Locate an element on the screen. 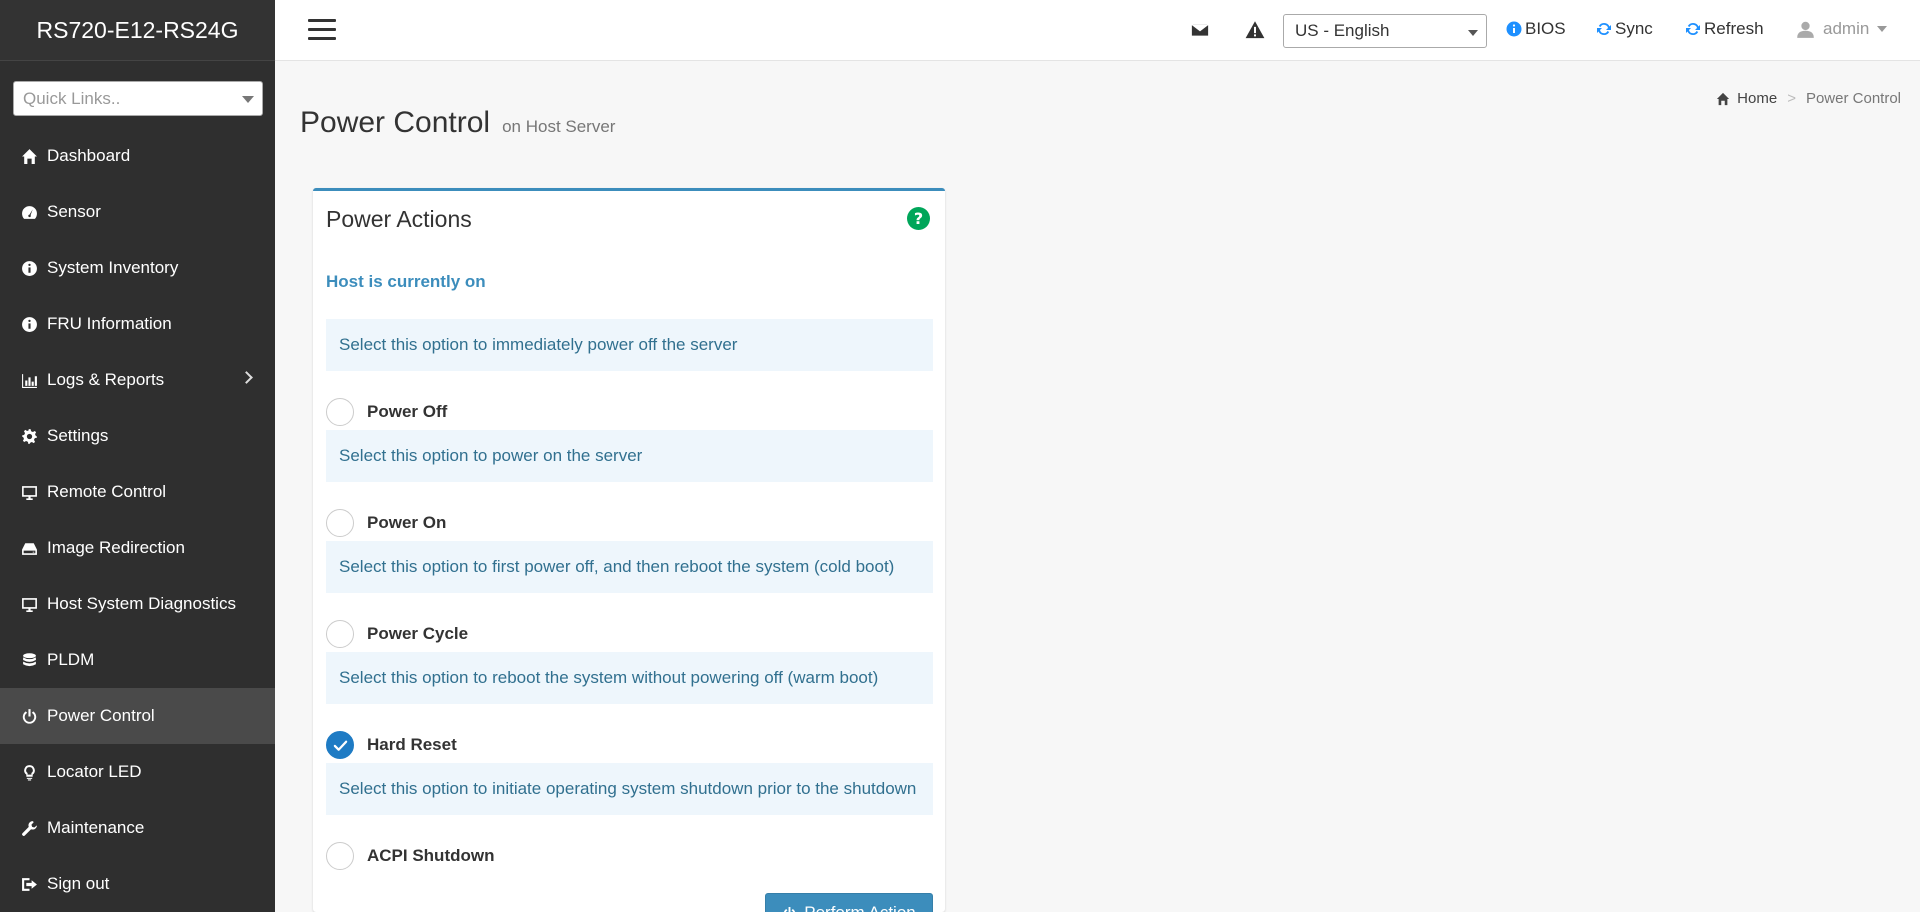 The width and height of the screenshot is (1920, 912). gear-icon is located at coordinates (29, 436).